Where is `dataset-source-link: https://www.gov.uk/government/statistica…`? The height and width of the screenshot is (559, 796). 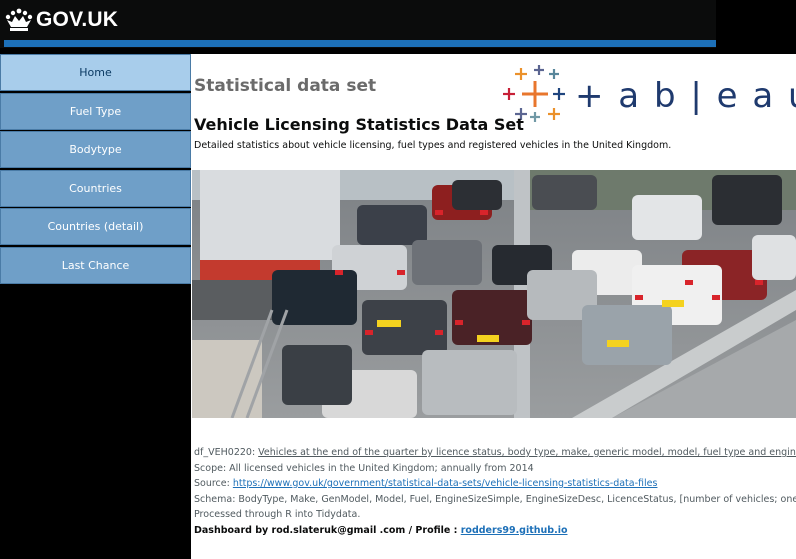
dataset-source-link: https://www.gov.uk/government/statistica… is located at coordinates (445, 483).